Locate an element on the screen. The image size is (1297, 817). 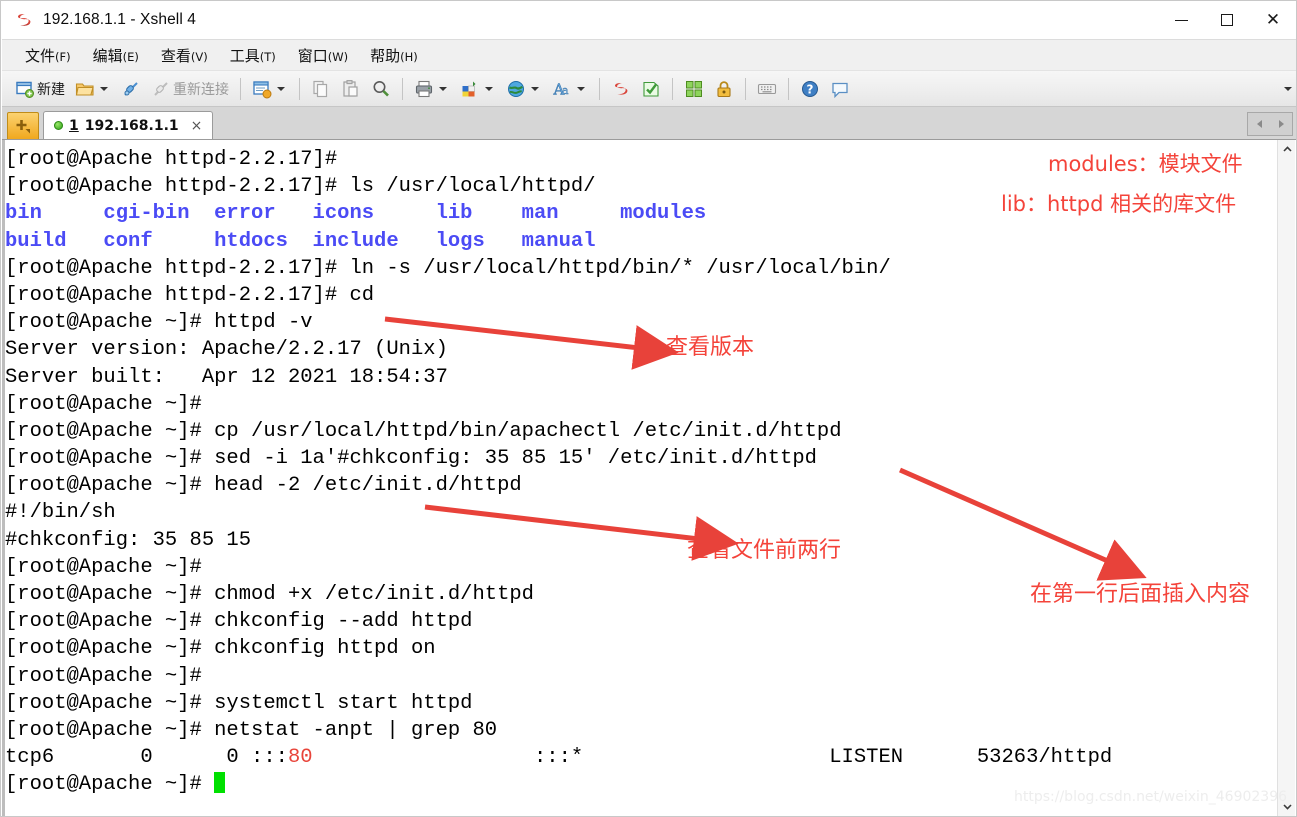
menu-edit: 编辑(E) is located at coordinates (116, 55).